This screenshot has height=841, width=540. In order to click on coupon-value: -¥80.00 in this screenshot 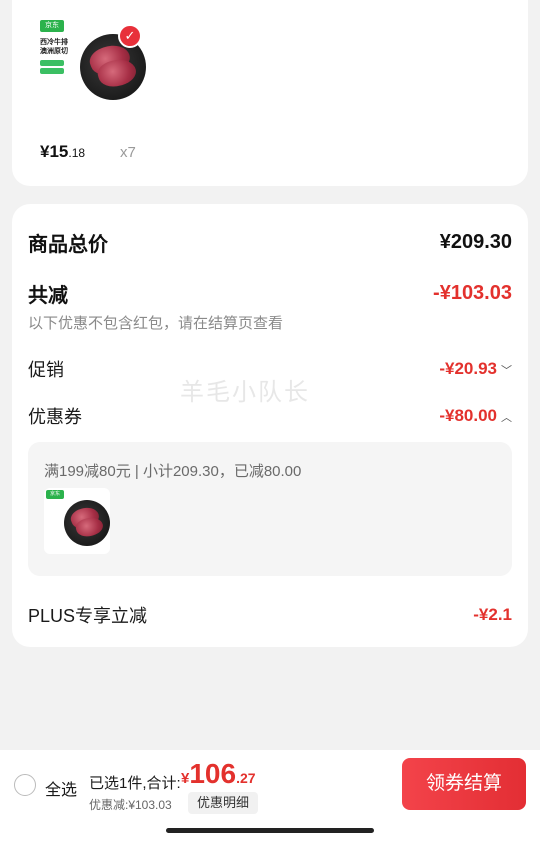, I will do `click(468, 415)`.